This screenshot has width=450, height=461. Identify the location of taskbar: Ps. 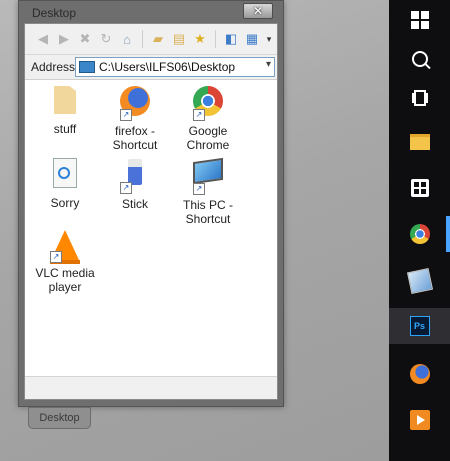
(419, 230).